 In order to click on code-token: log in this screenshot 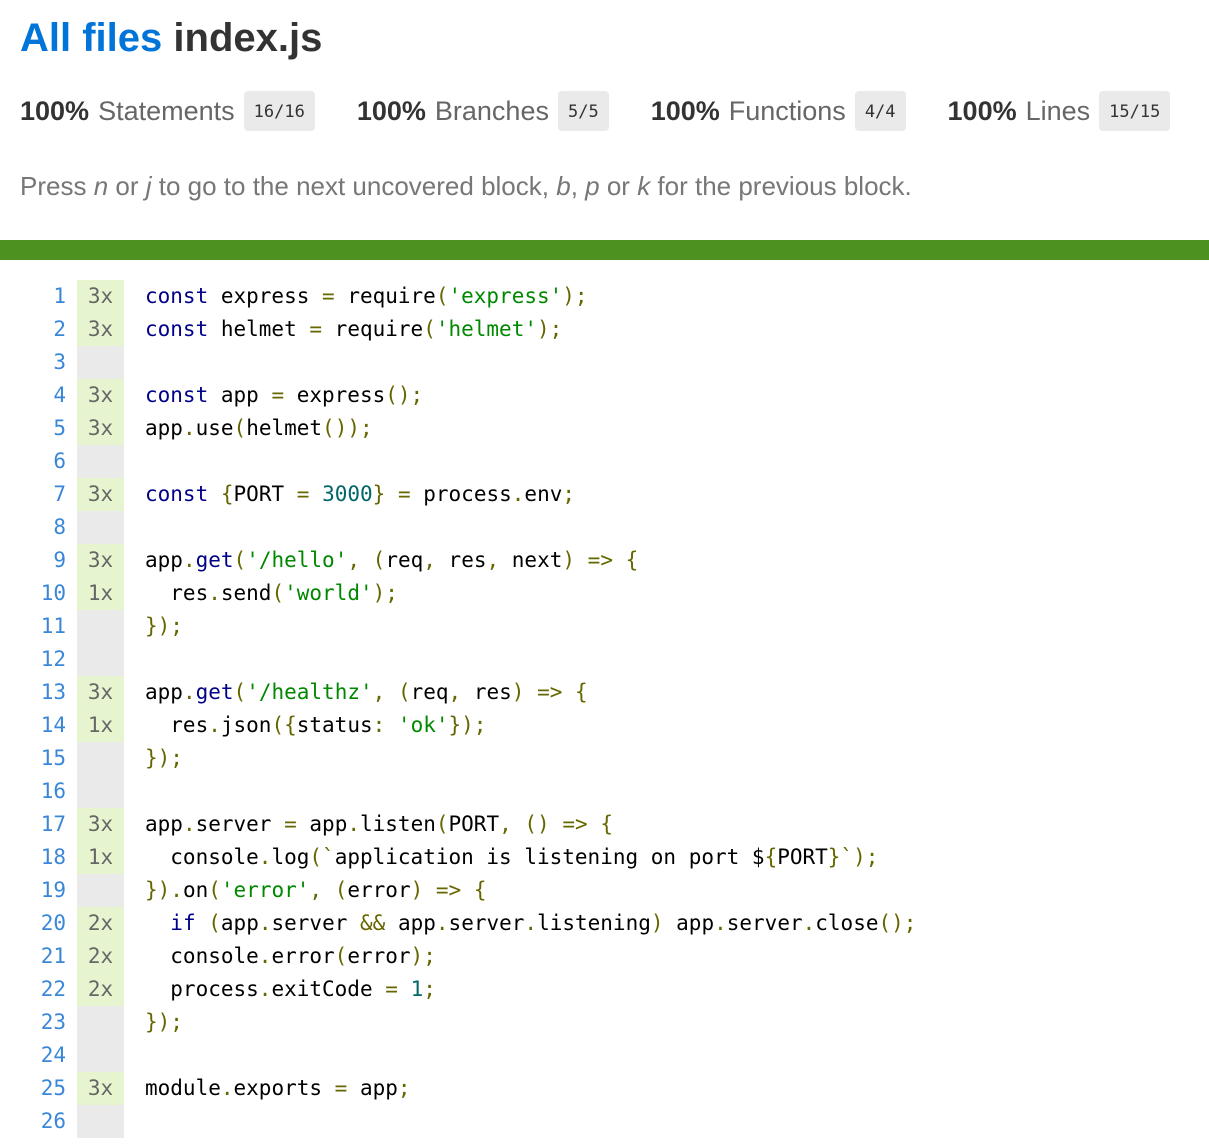, I will do `click(290, 857)`.